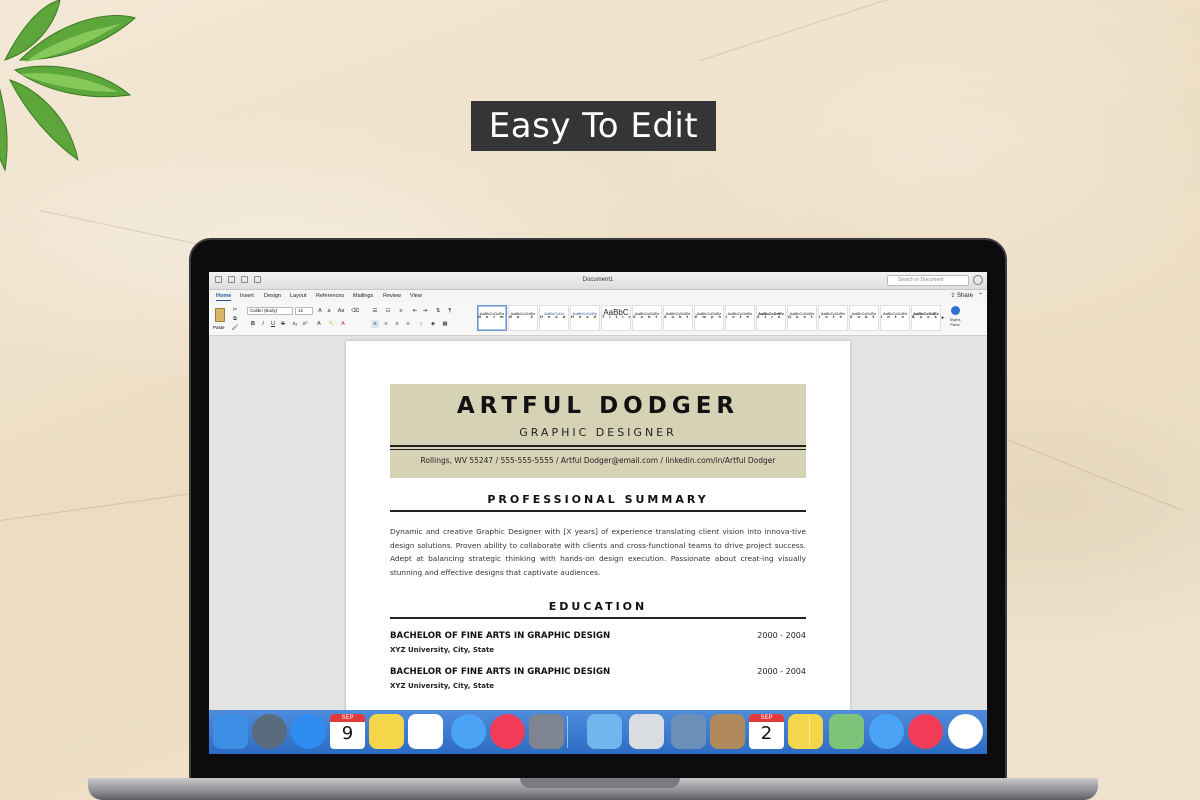  I want to click on numbering-icon: ☷, so click(388, 311).